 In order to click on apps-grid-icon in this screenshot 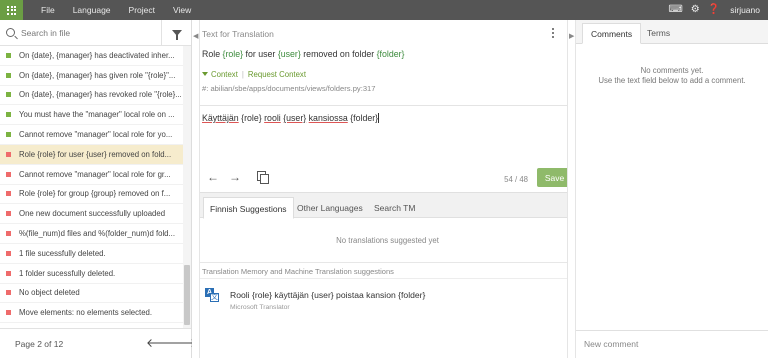, I will do `click(11, 10)`.